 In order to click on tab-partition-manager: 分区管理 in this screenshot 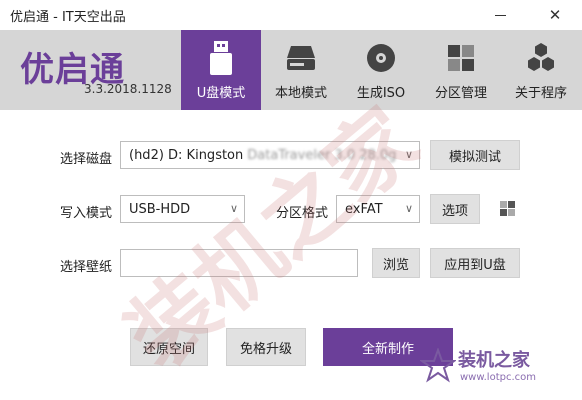, I will do `click(461, 70)`.